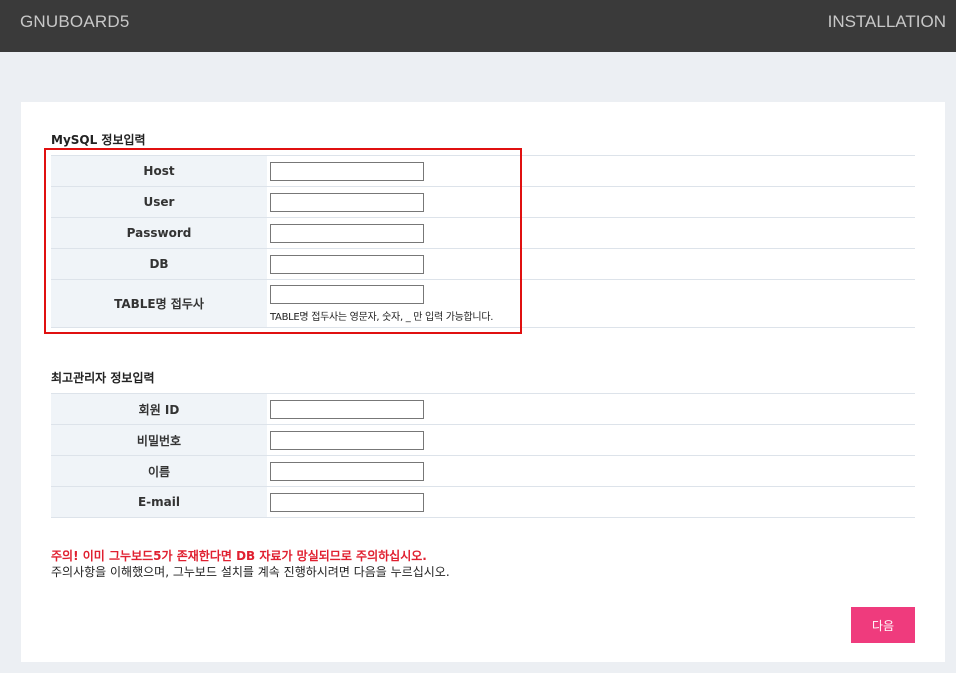  I want to click on admin-id-row: 회원 ID, so click(483, 409).